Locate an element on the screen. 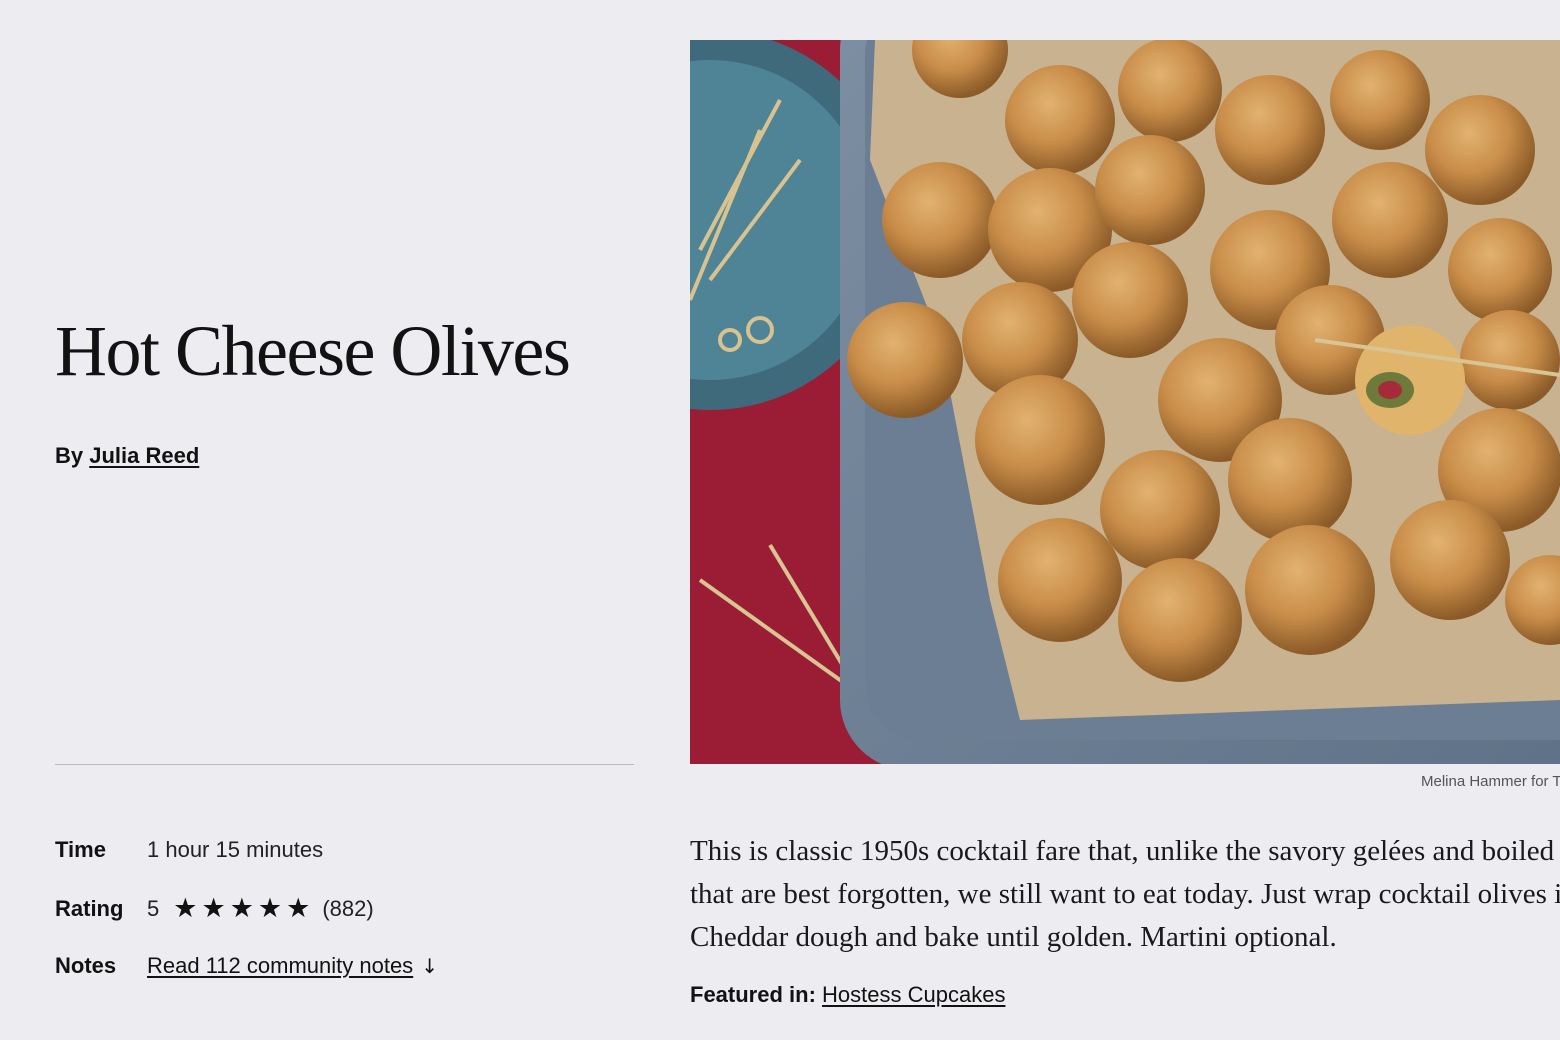 Image resolution: width=1560 pixels, height=1040 pixels. time-value: 1 hour 15 minutes is located at coordinates (235, 849).